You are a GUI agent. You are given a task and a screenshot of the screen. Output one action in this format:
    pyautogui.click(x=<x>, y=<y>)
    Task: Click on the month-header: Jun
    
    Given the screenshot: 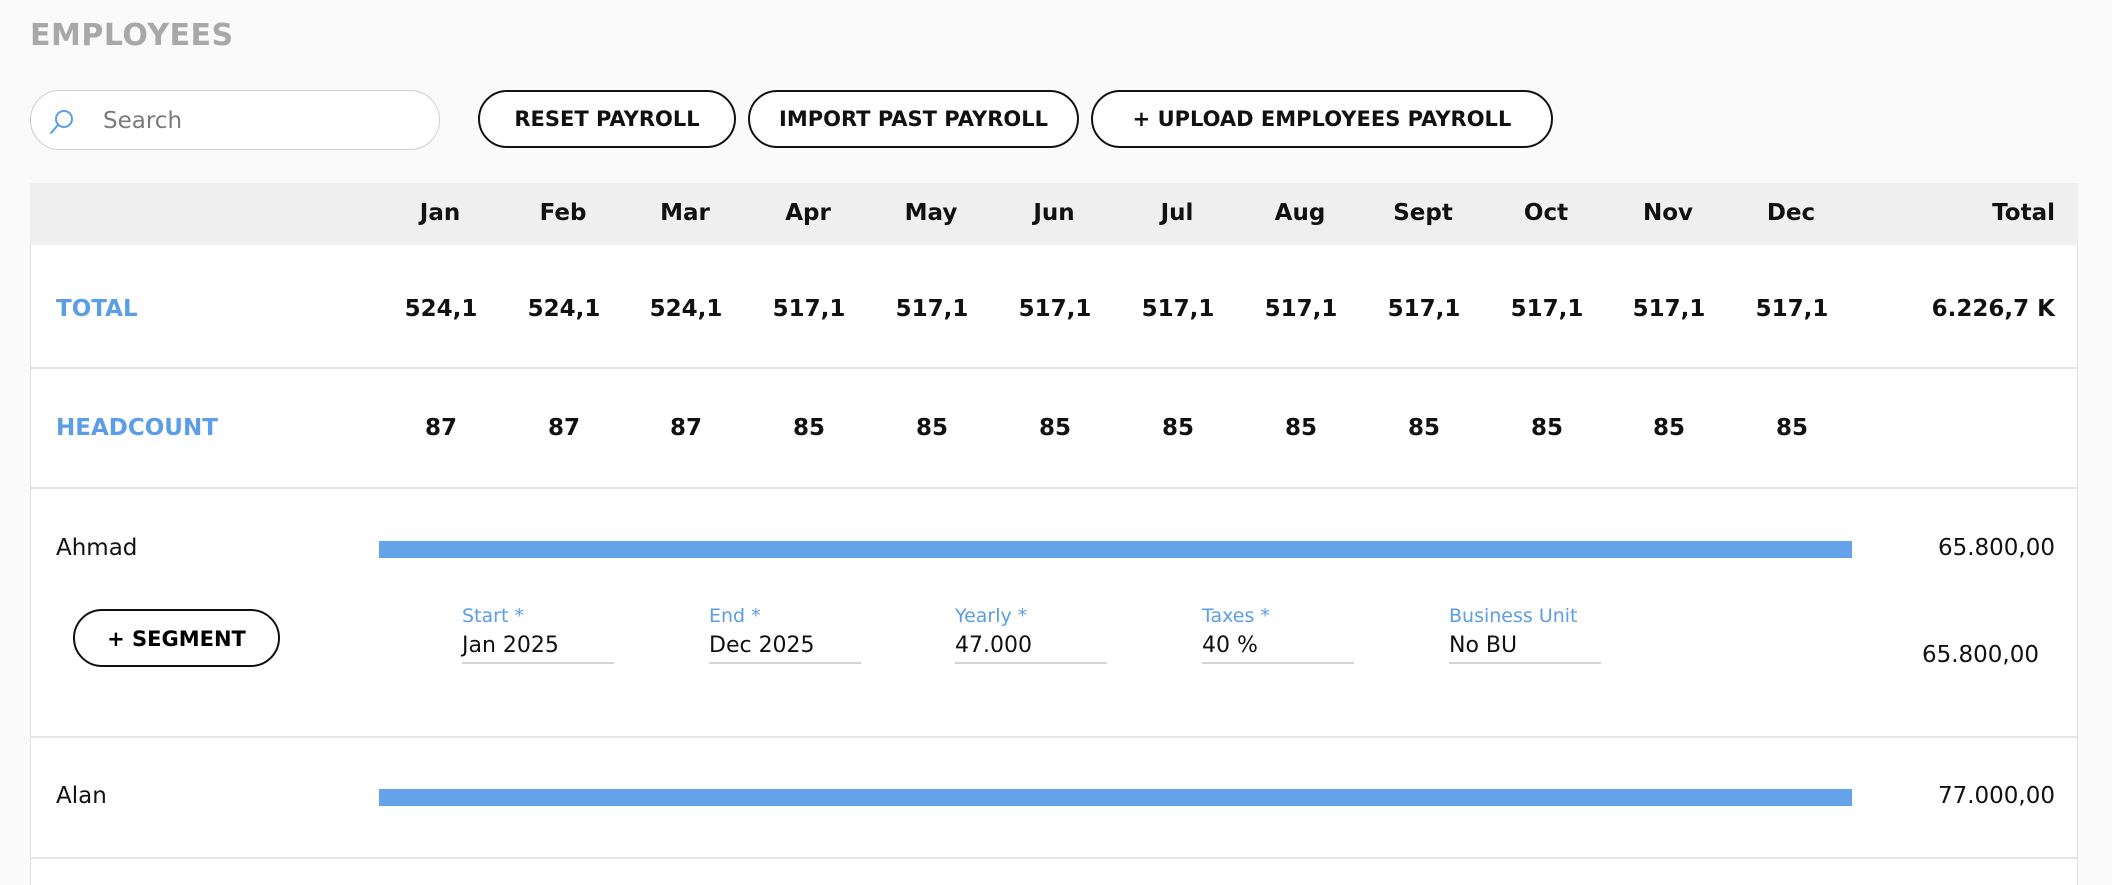 What is the action you would take?
    pyautogui.click(x=1054, y=213)
    